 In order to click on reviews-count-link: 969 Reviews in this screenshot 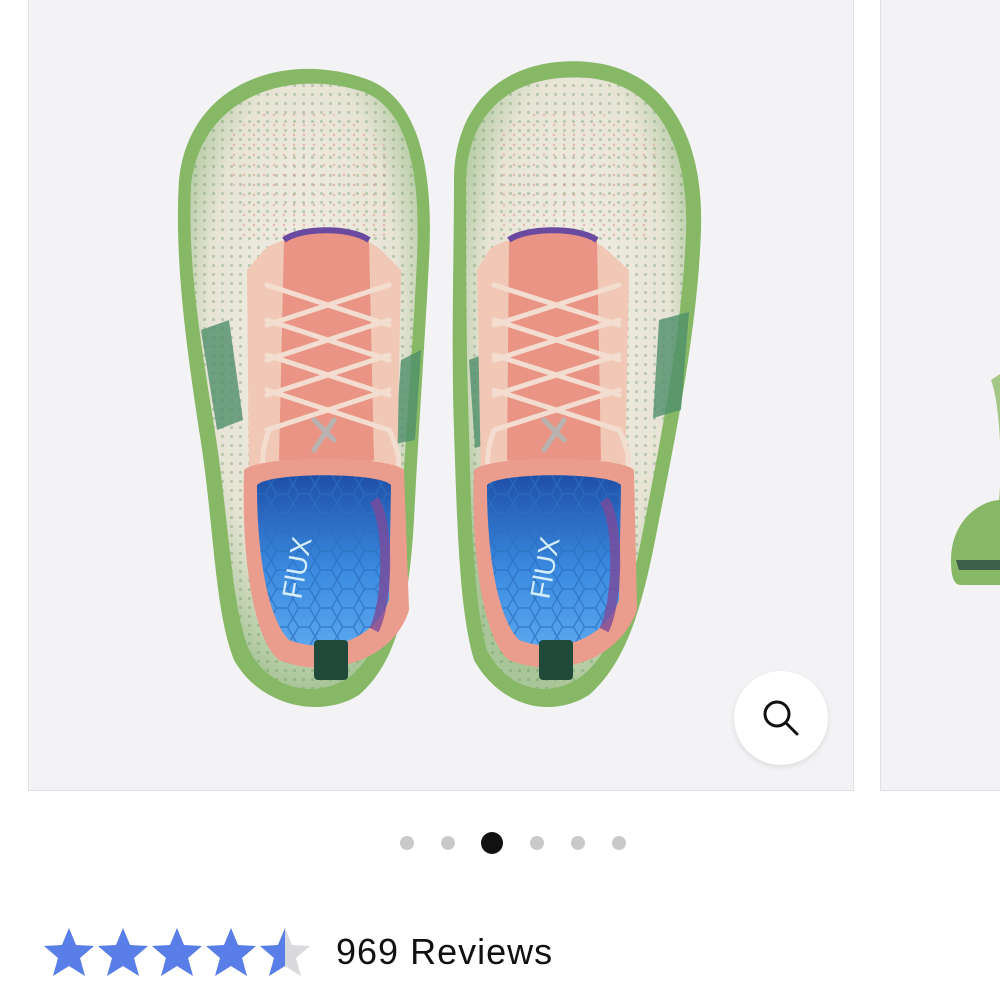, I will do `click(444, 952)`.